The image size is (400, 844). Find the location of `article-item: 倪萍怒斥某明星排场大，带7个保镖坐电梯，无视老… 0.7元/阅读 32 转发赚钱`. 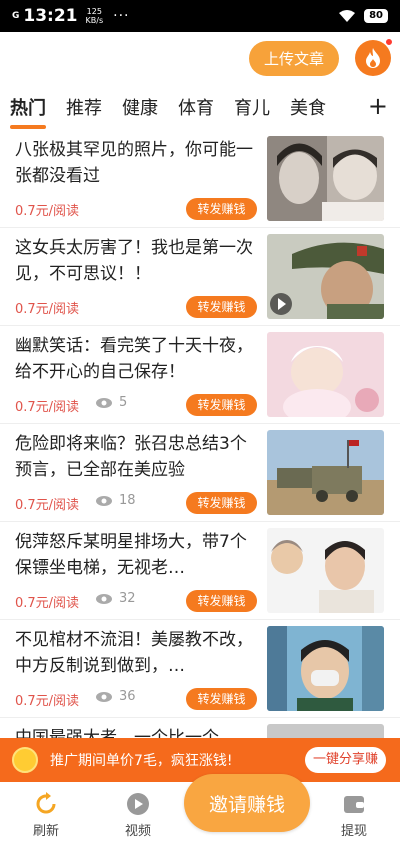

article-item: 倪萍怒斥某明星排场大，带7个保镖坐电梯，无视老… 0.7元/阅读 32 转发赚钱 is located at coordinates (200, 571).